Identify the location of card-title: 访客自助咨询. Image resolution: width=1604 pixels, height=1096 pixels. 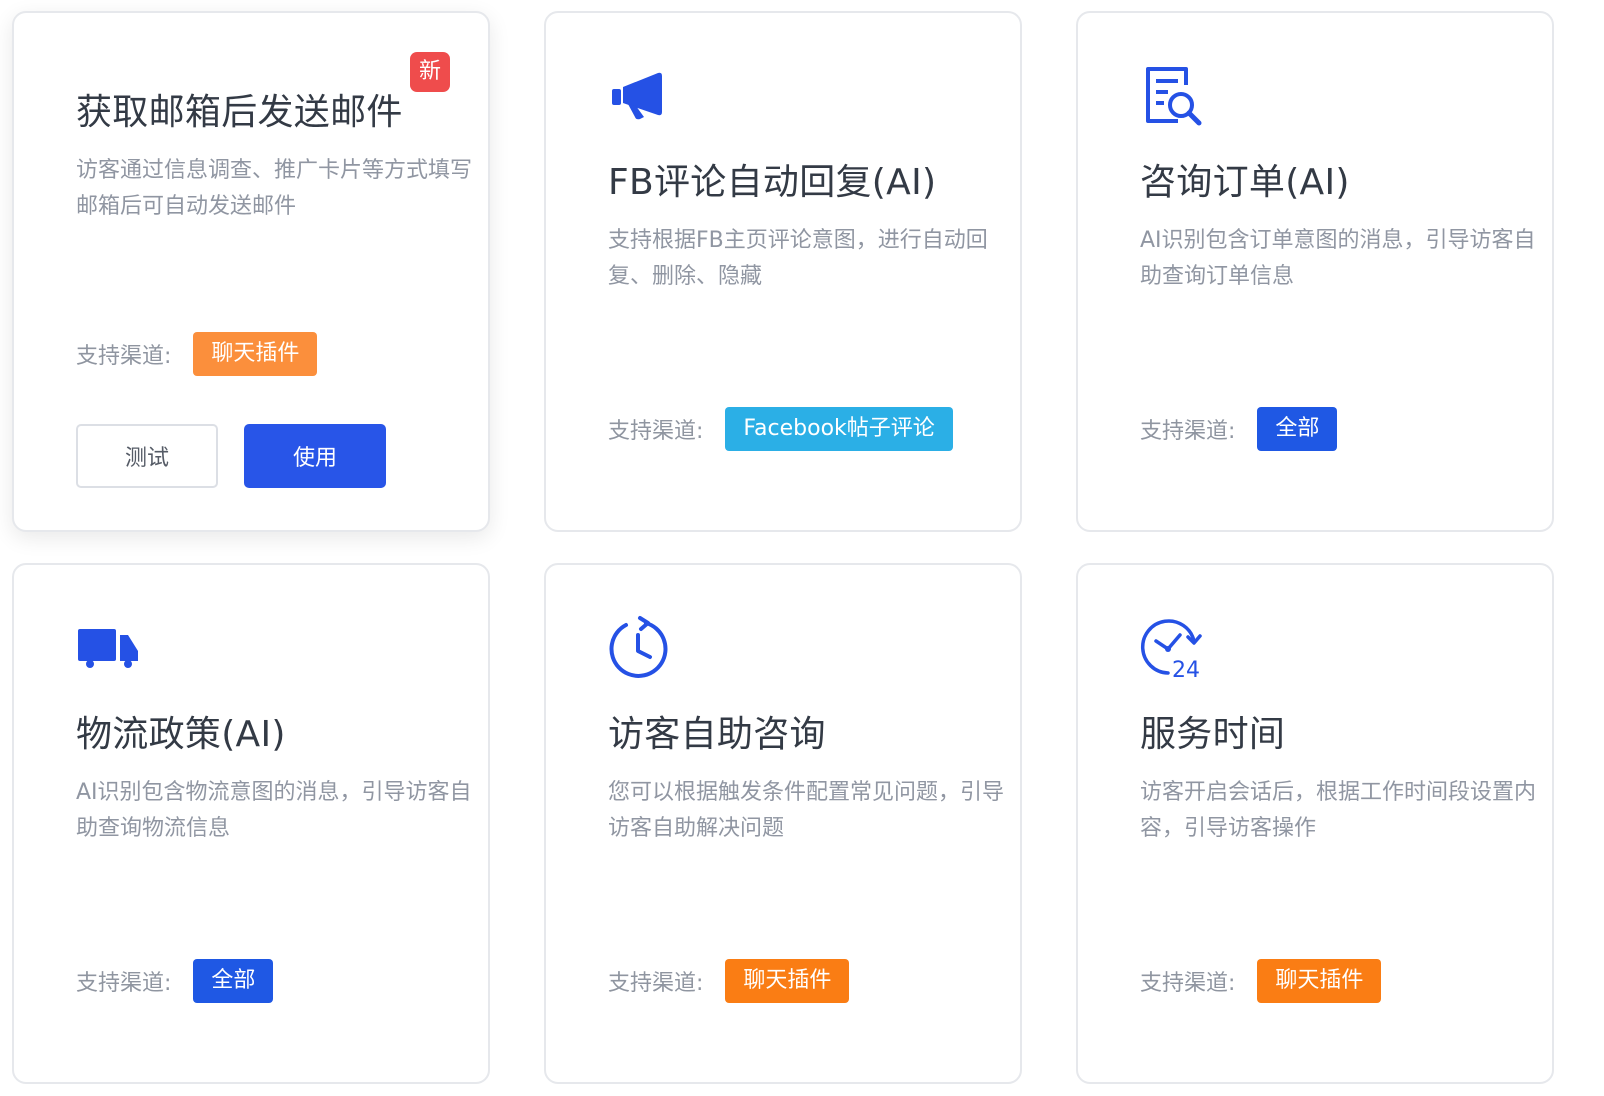
(717, 734).